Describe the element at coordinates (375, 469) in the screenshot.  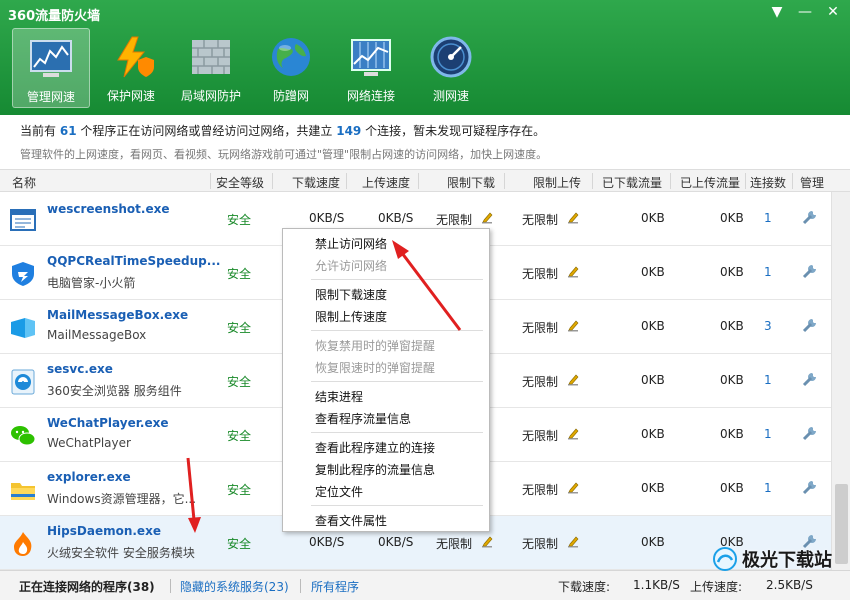
I see `menu-item-copy-traffic: 复制此程序的流量信息` at that location.